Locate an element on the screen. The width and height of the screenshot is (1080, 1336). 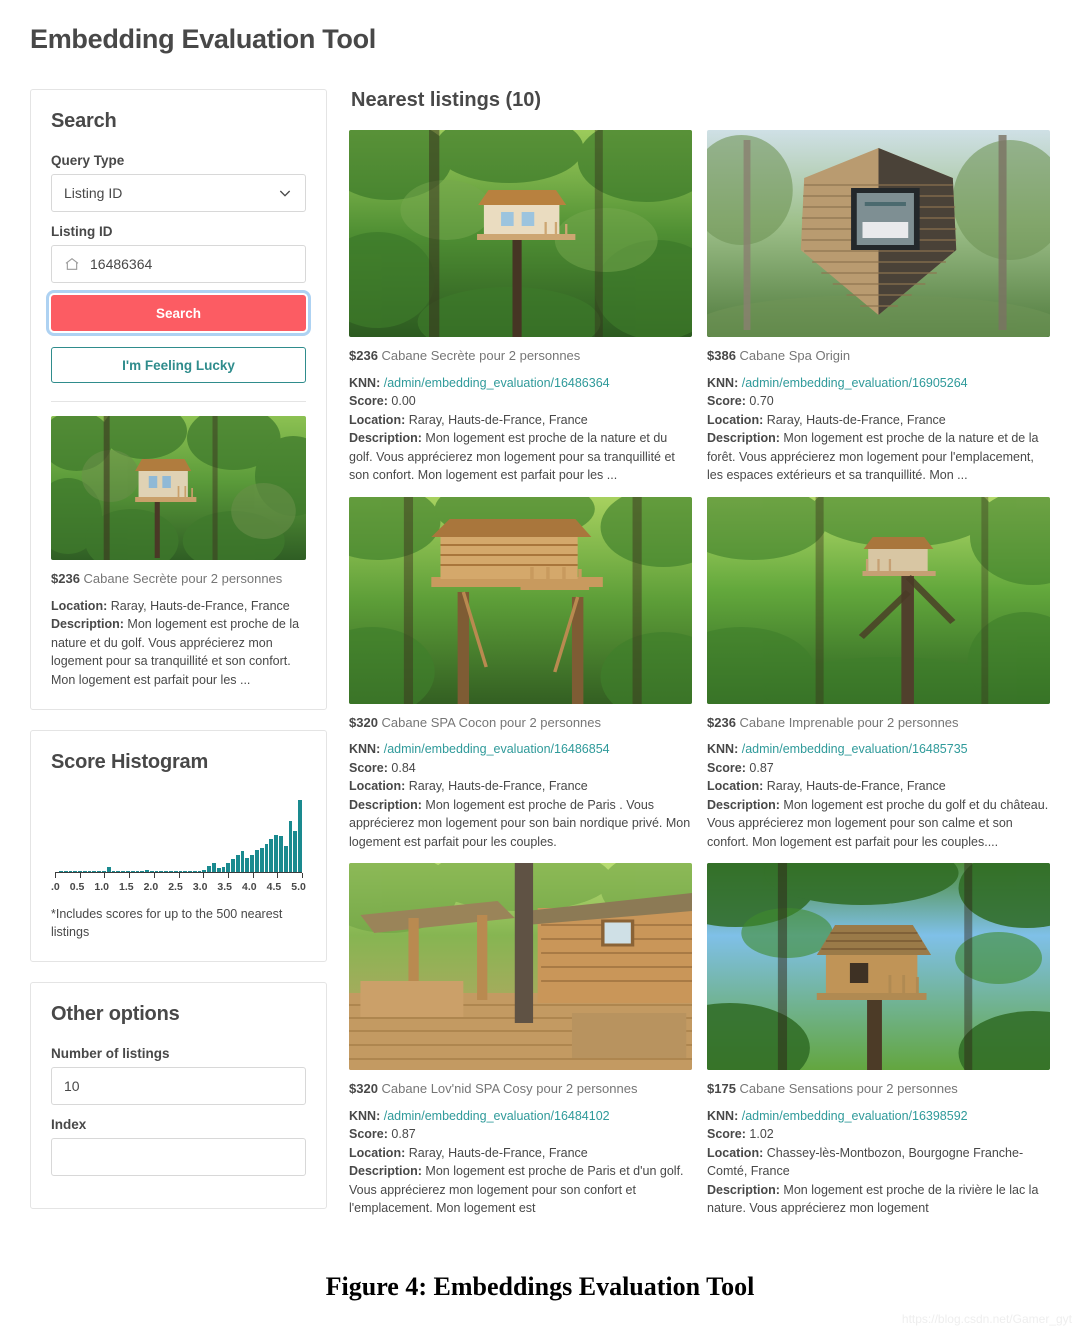
listing-id-label: Listing ID is located at coordinates (82, 231).